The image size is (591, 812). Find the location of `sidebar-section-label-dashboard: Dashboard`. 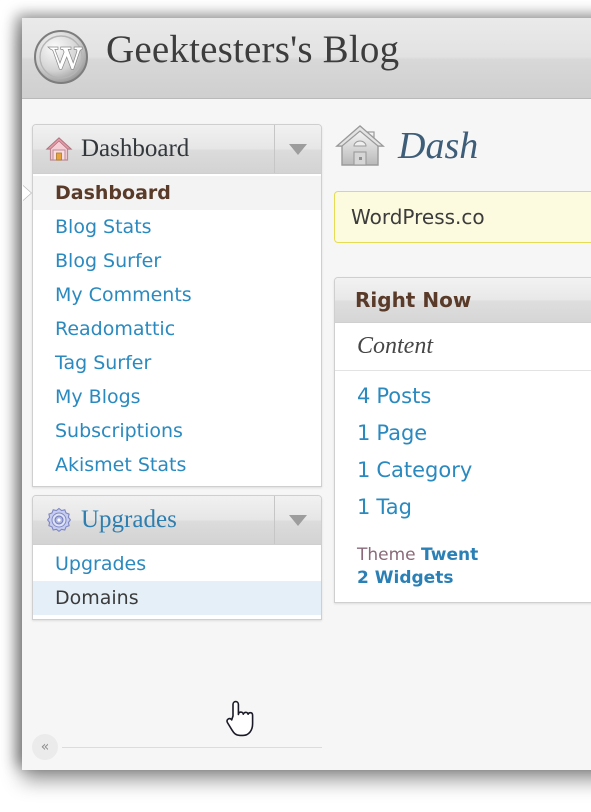

sidebar-section-label-dashboard: Dashboard is located at coordinates (135, 148).